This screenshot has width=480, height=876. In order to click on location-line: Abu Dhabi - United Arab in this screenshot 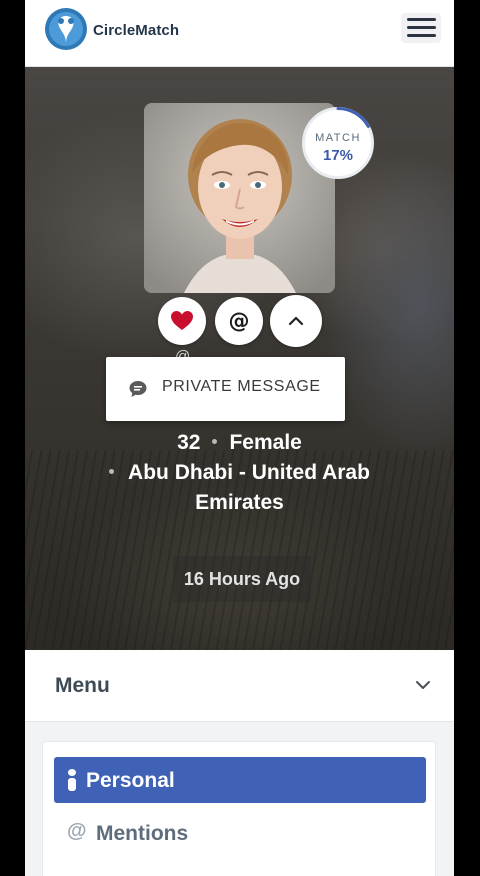, I will do `click(239, 473)`.